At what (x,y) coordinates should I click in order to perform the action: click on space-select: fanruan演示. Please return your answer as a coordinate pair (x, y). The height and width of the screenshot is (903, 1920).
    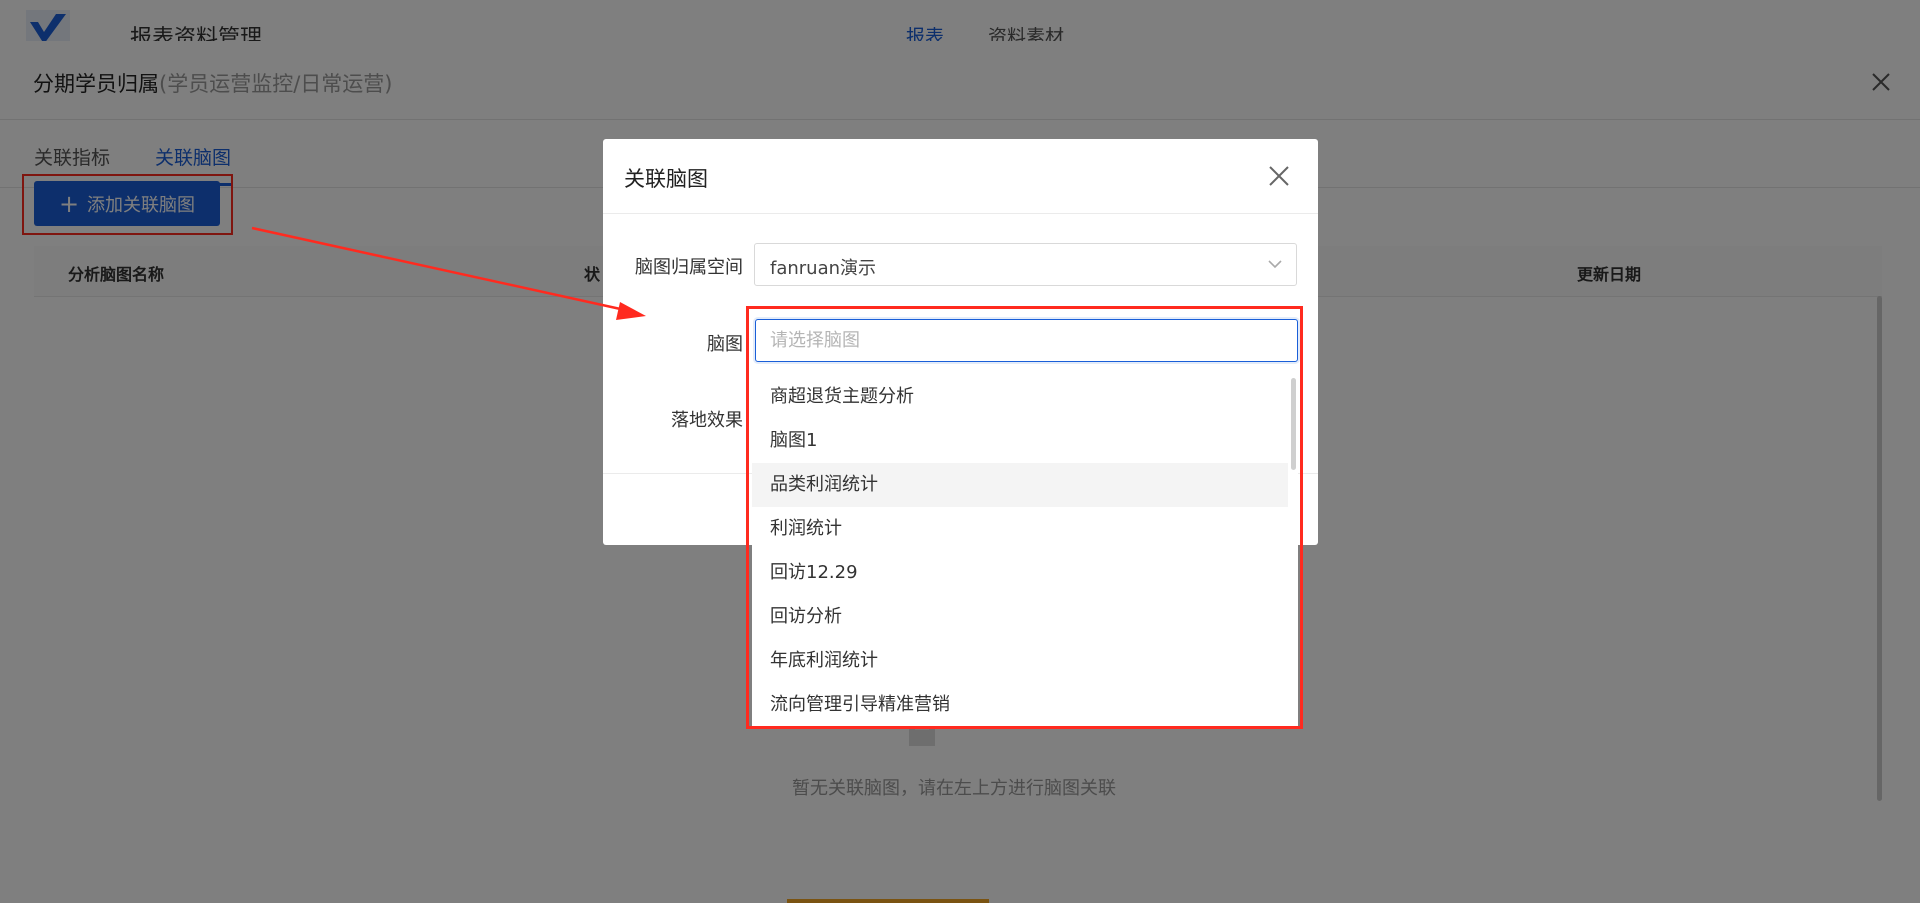
    Looking at the image, I should click on (1025, 264).